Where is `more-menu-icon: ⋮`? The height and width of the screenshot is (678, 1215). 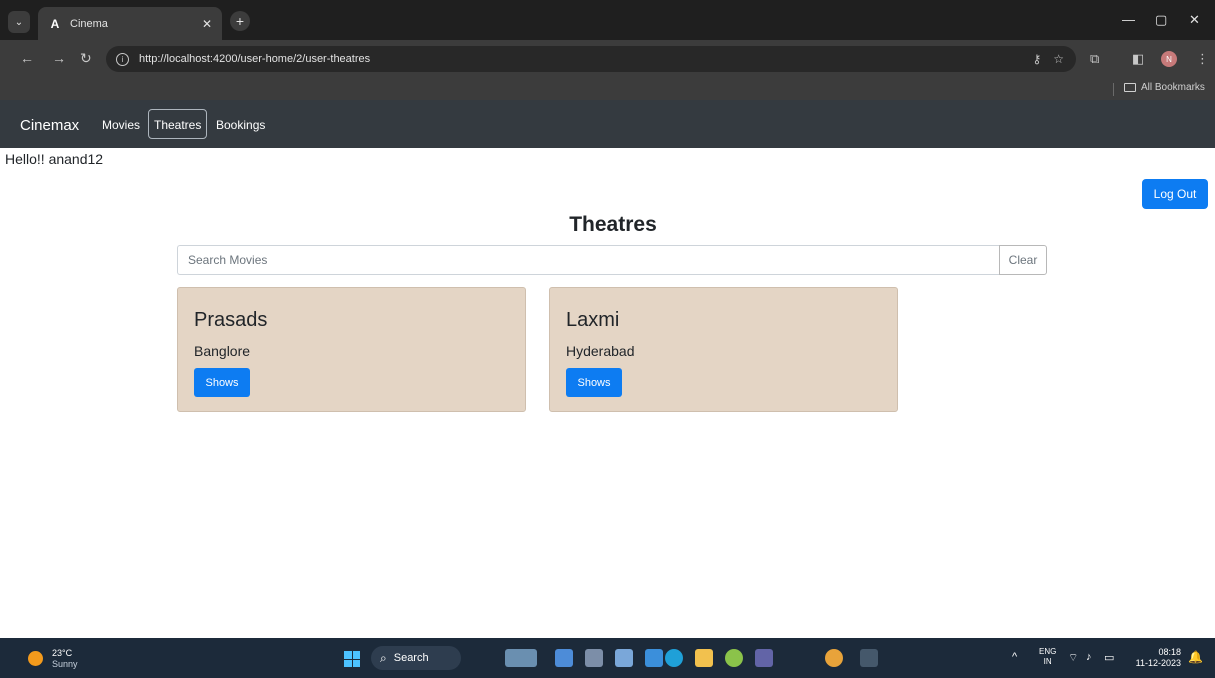
more-menu-icon: ⋮ is located at coordinates (1202, 59).